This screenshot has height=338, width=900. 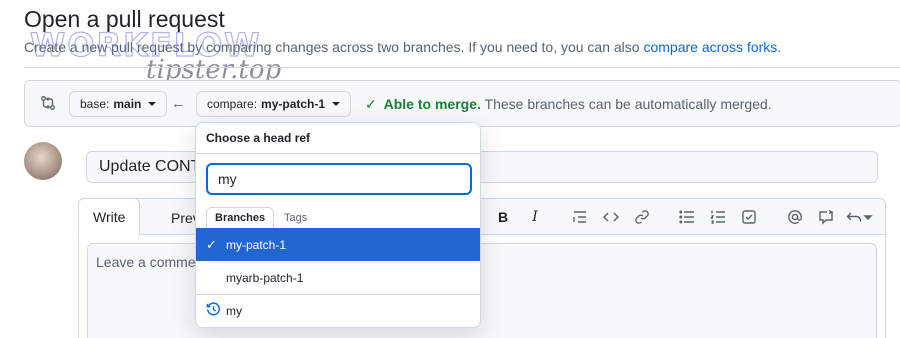 I want to click on dropdown-divider, so click(x=338, y=153).